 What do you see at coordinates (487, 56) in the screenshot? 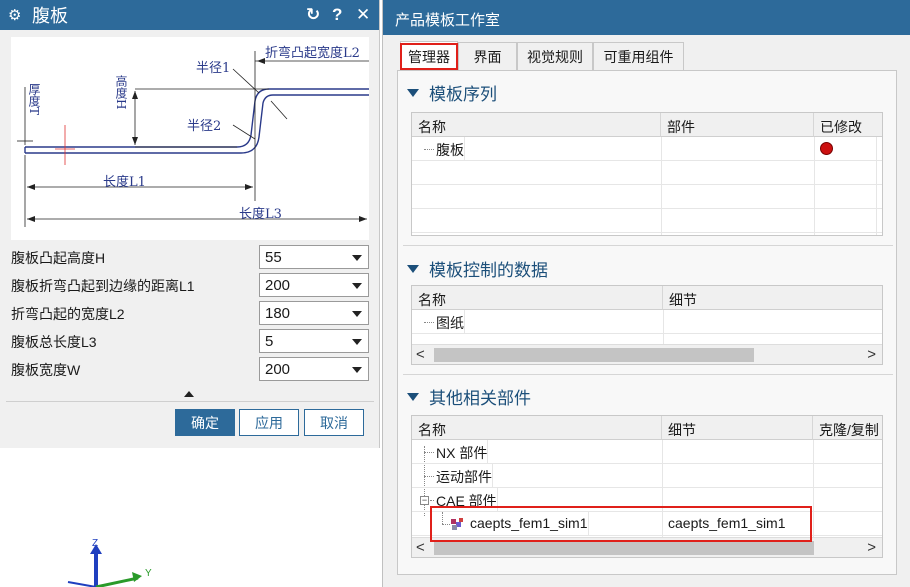
I see `tab-interface: 界面` at bounding box center [487, 56].